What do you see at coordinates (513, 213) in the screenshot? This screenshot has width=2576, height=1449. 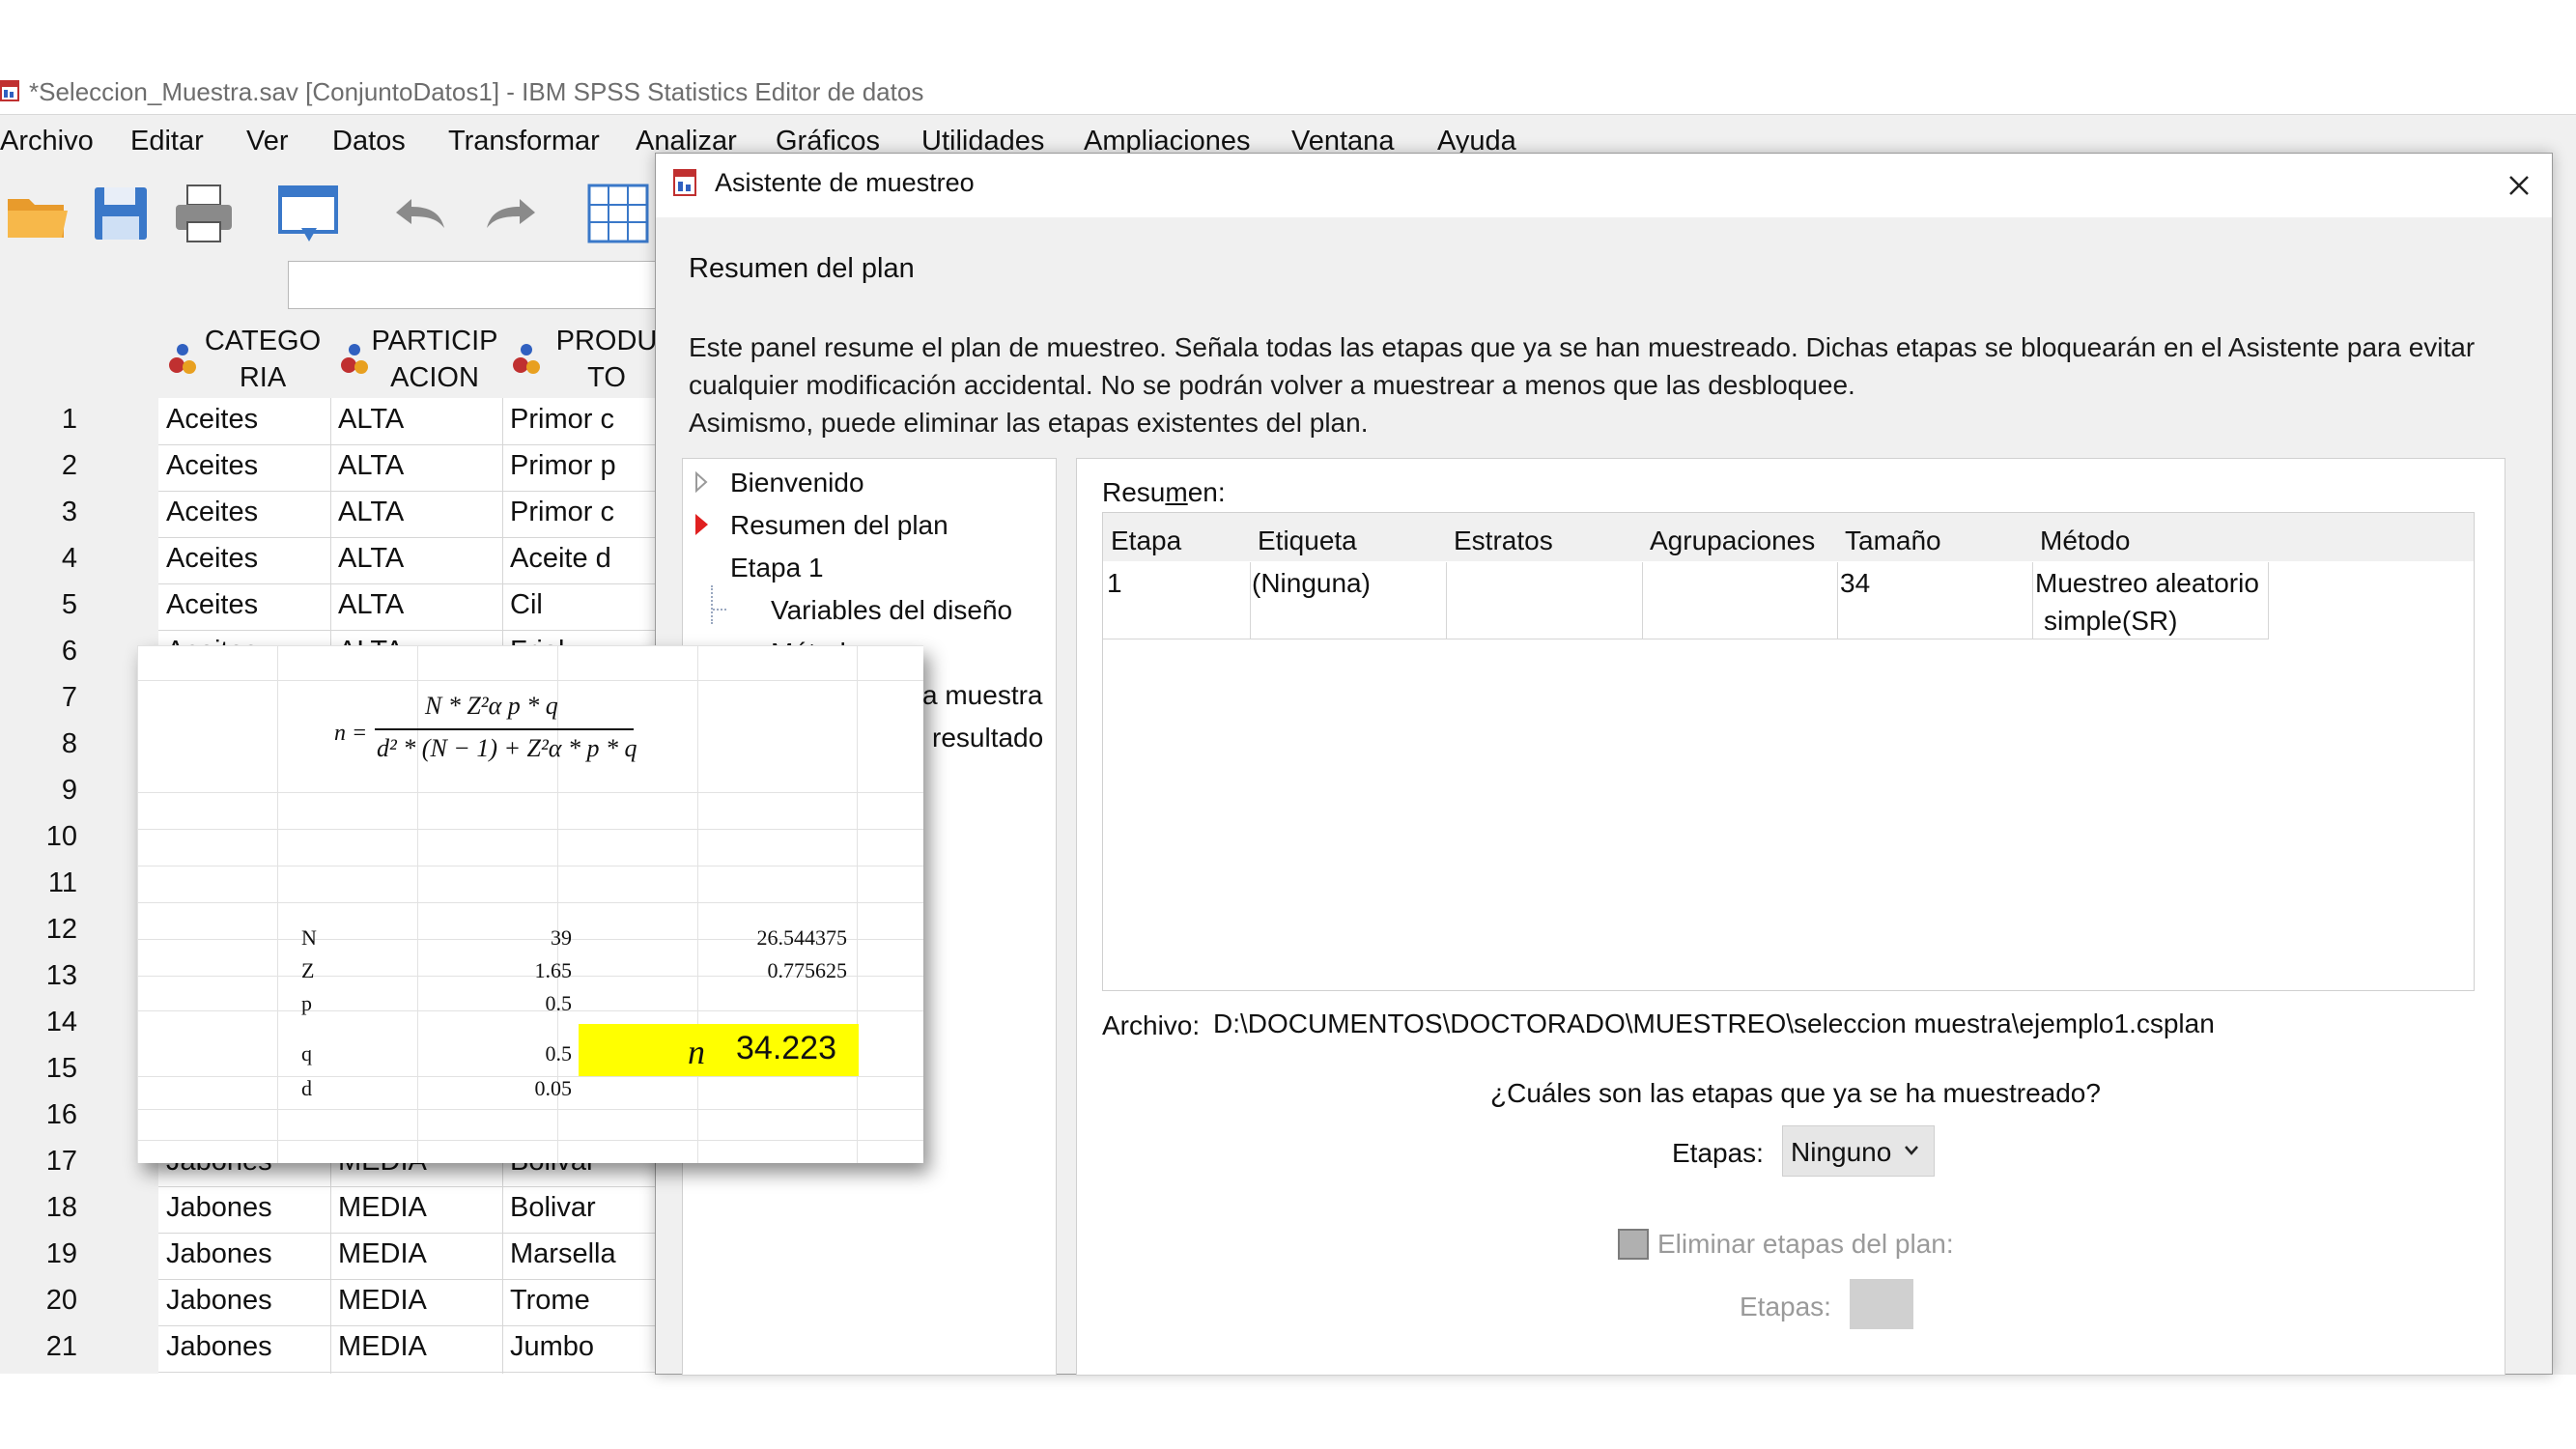 I see `redo-icon` at bounding box center [513, 213].